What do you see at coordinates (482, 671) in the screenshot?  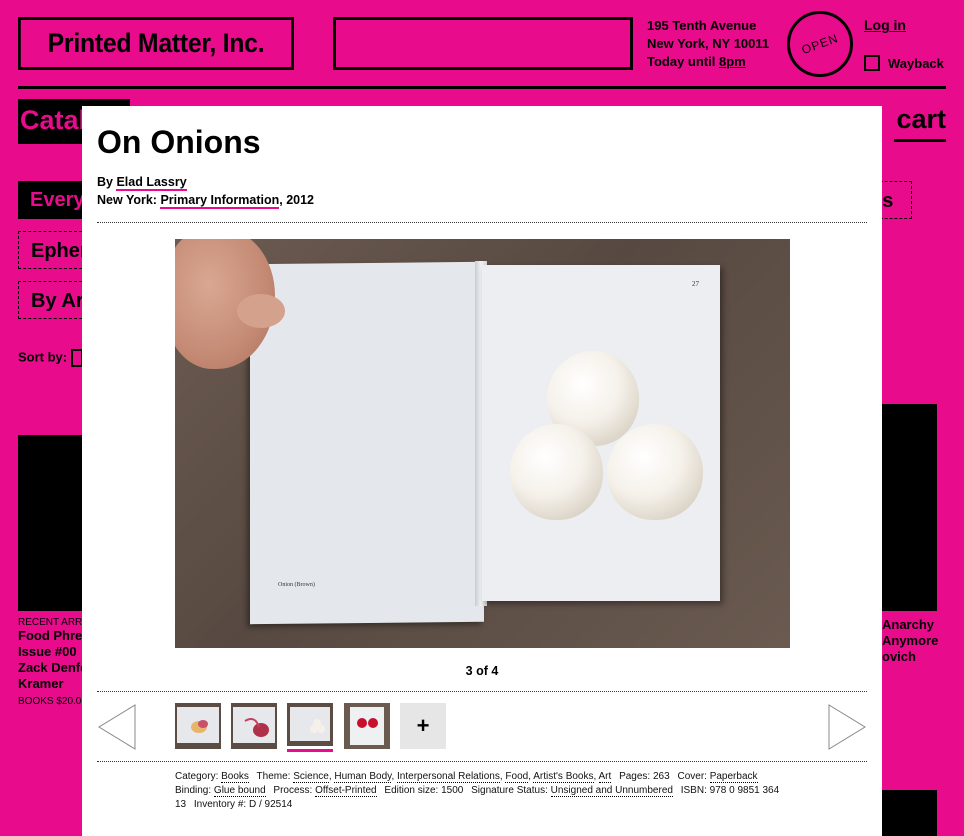 I see `image-counter: 3 of 4` at bounding box center [482, 671].